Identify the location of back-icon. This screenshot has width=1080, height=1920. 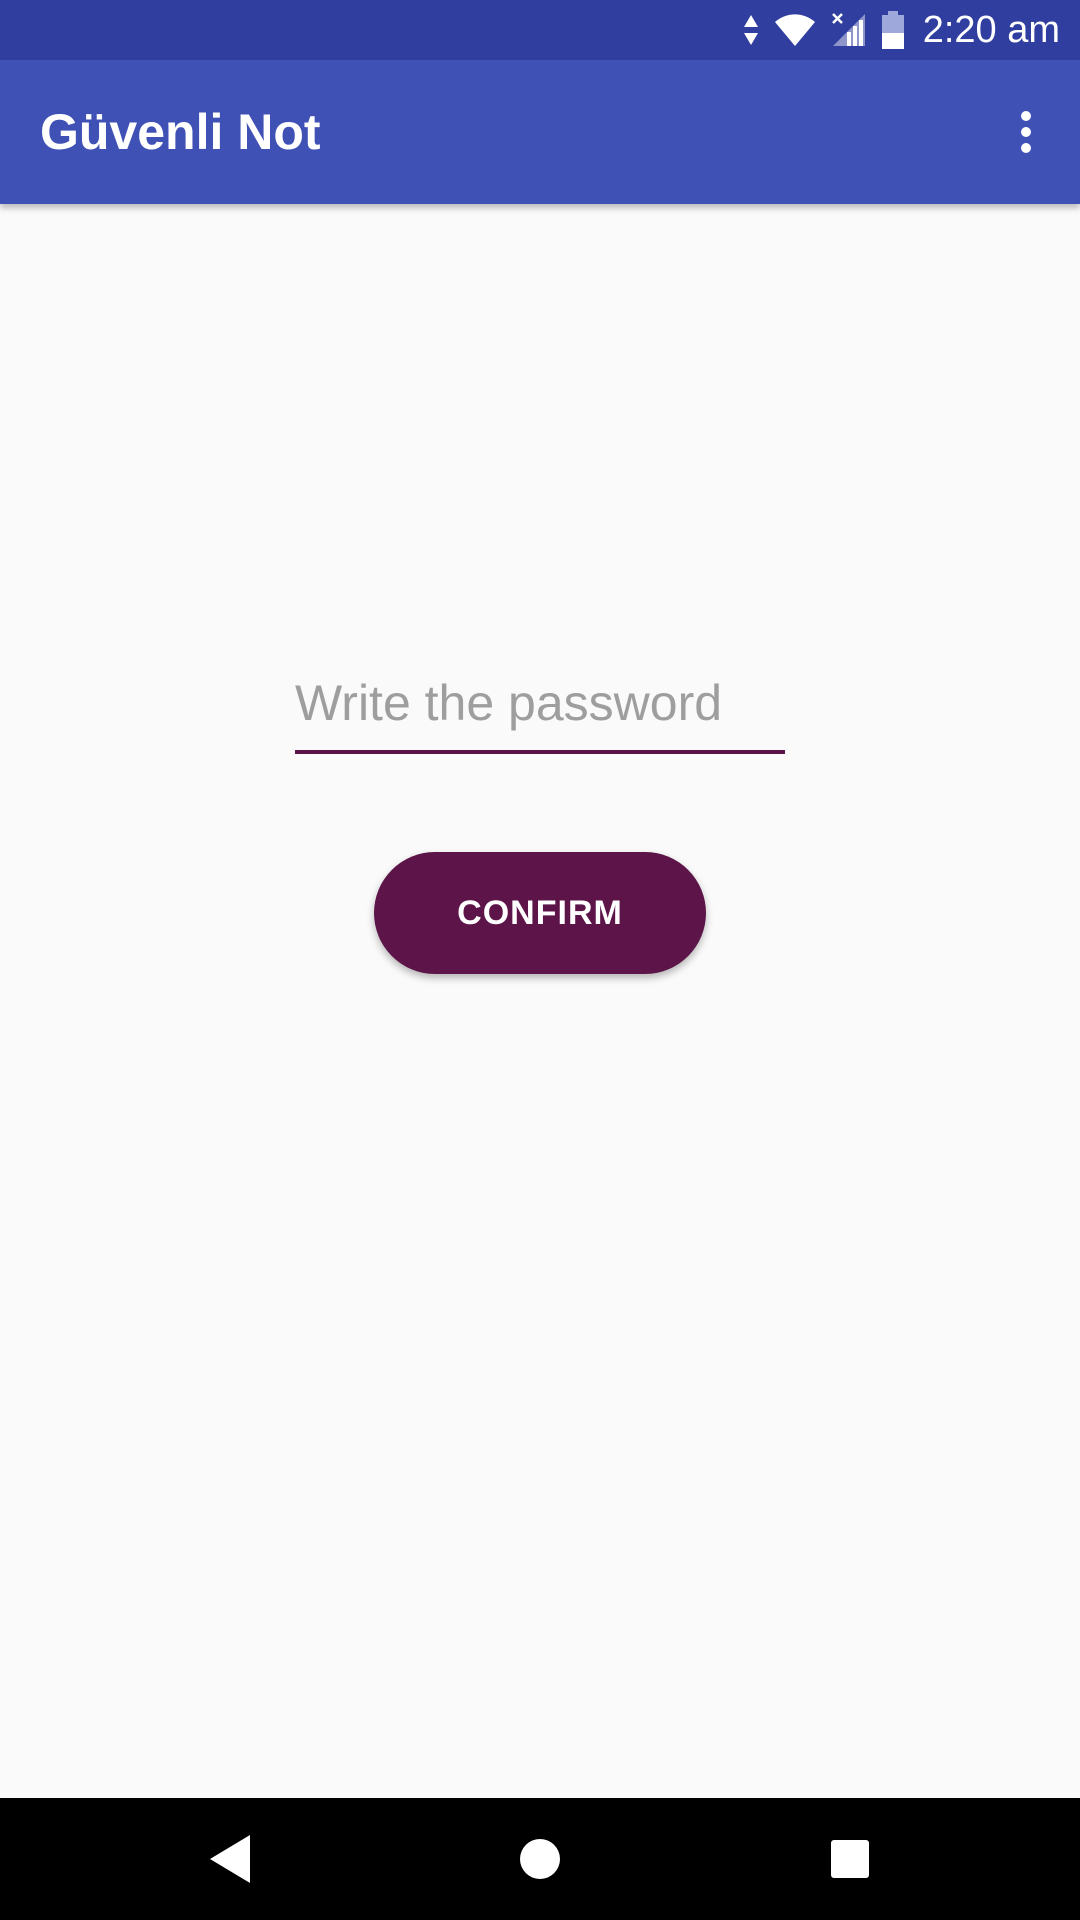
(230, 1859).